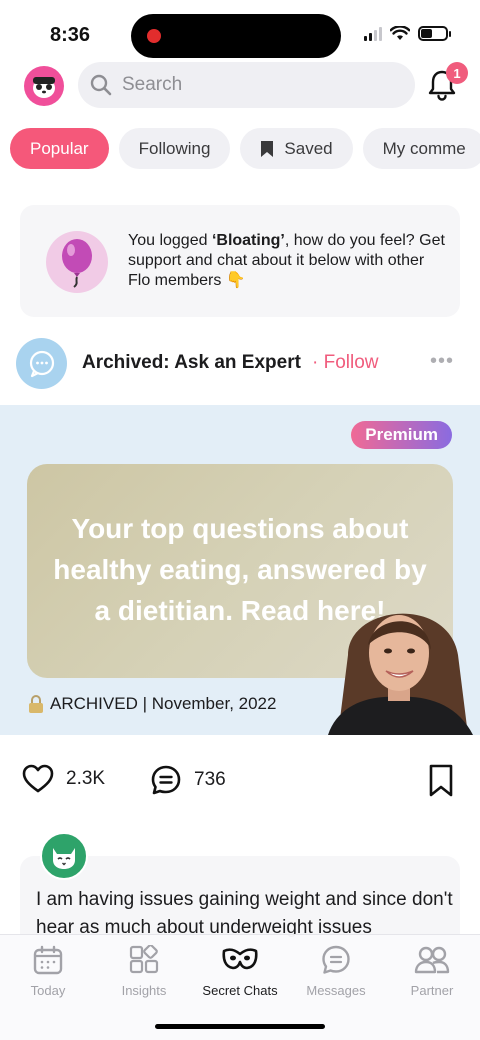  What do you see at coordinates (441, 781) in the screenshot?
I see `save-bookmark-icon` at bounding box center [441, 781].